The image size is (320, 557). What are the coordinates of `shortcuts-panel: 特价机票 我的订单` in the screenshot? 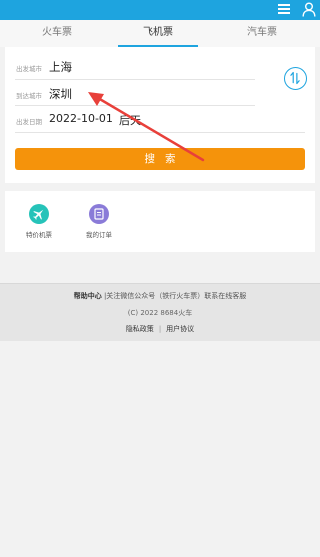 It's located at (160, 221).